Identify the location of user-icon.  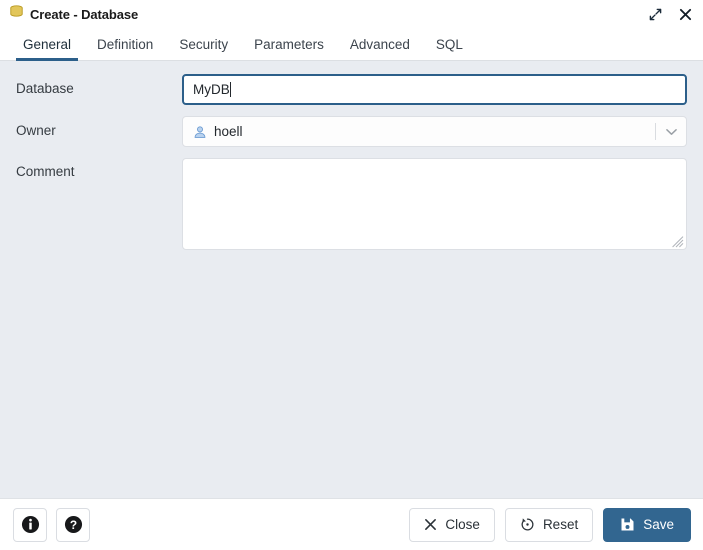
(200, 132).